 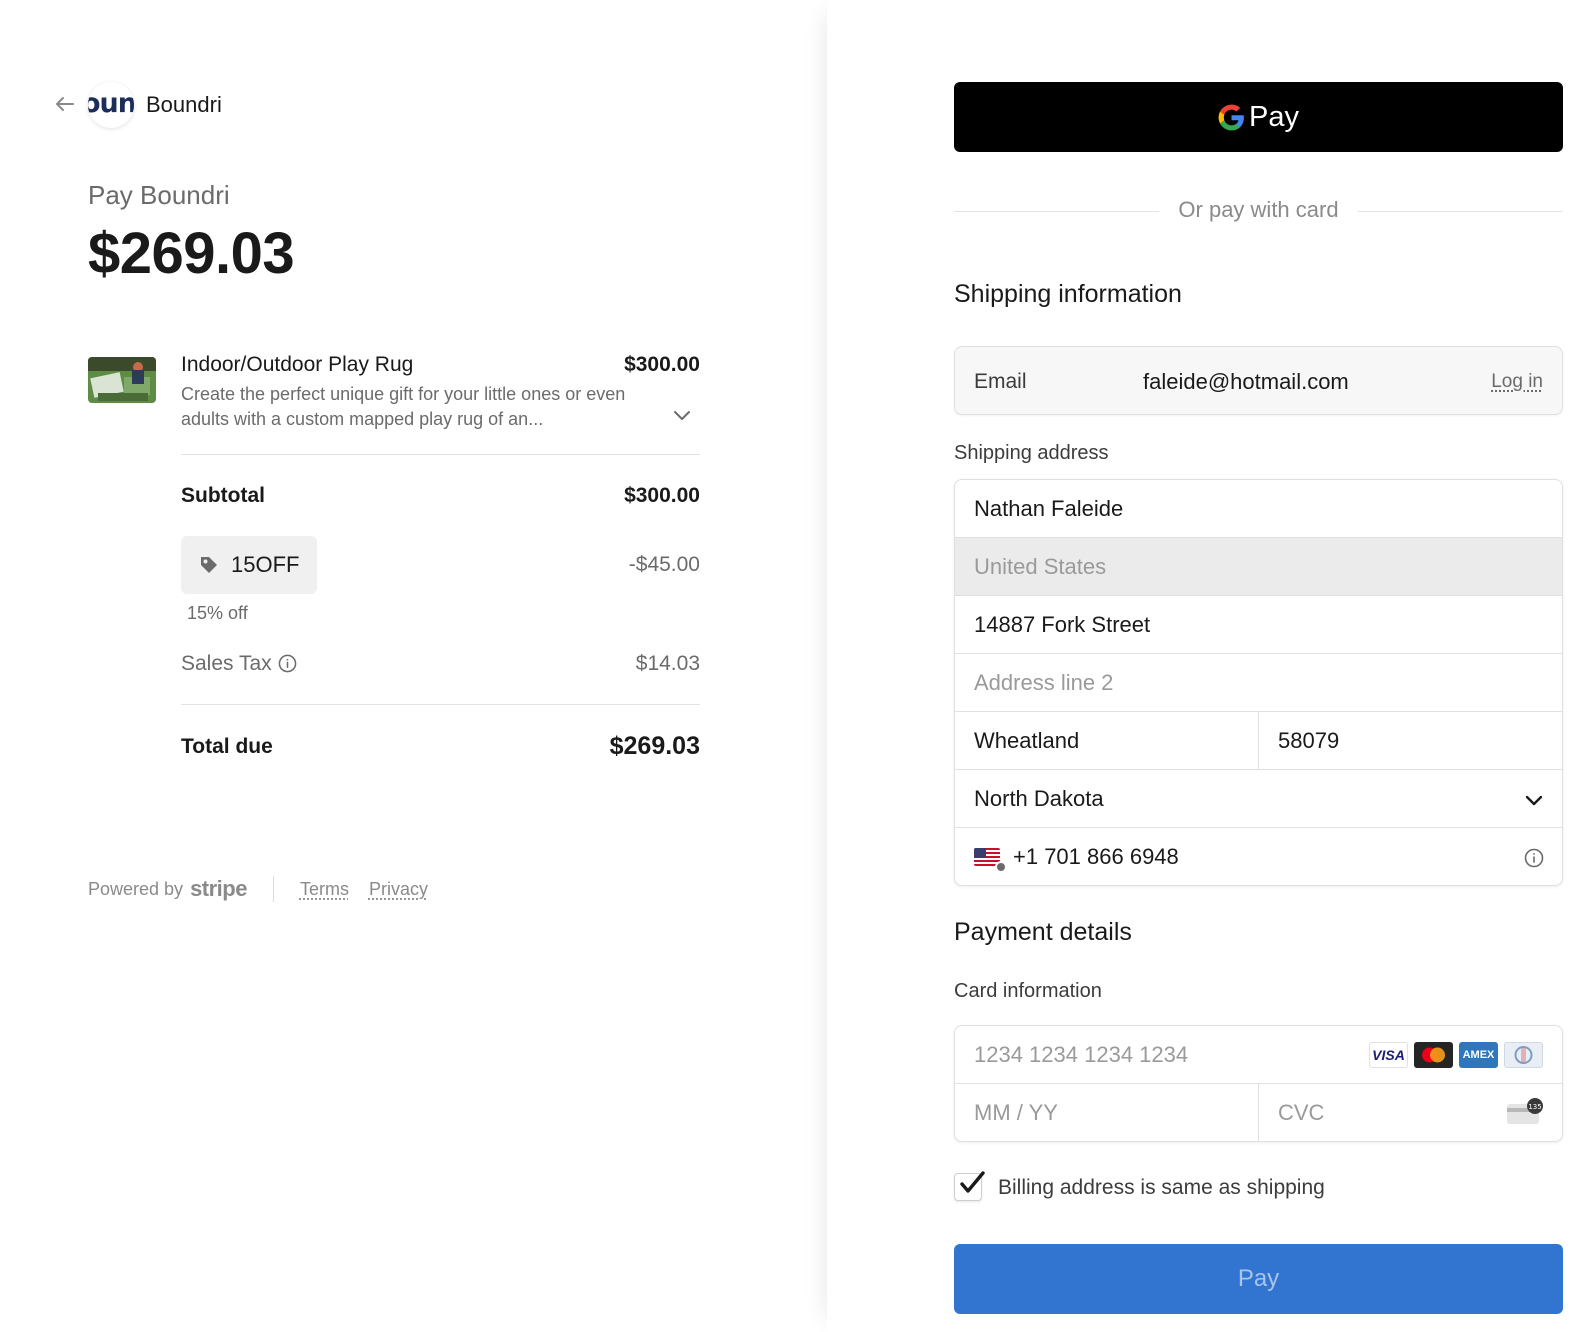 What do you see at coordinates (1478, 1055) in the screenshot?
I see `amex-icon: AMEX` at bounding box center [1478, 1055].